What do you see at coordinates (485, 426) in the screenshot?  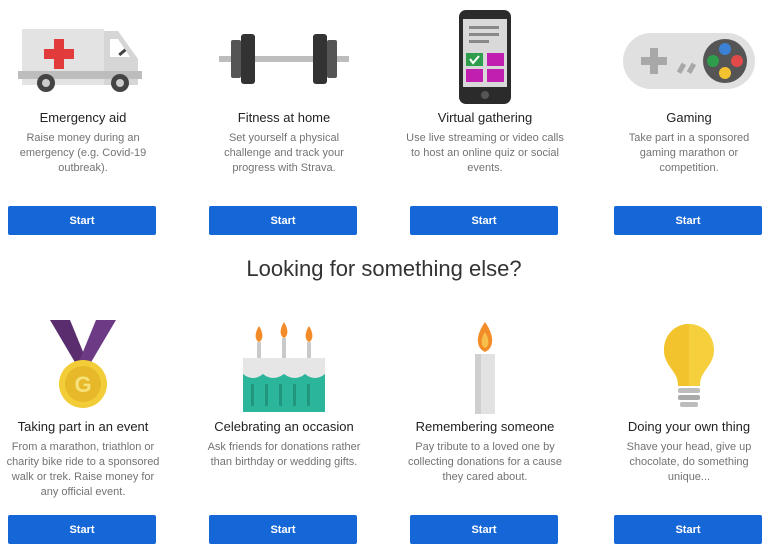 I see `card-title: Remembering someone` at bounding box center [485, 426].